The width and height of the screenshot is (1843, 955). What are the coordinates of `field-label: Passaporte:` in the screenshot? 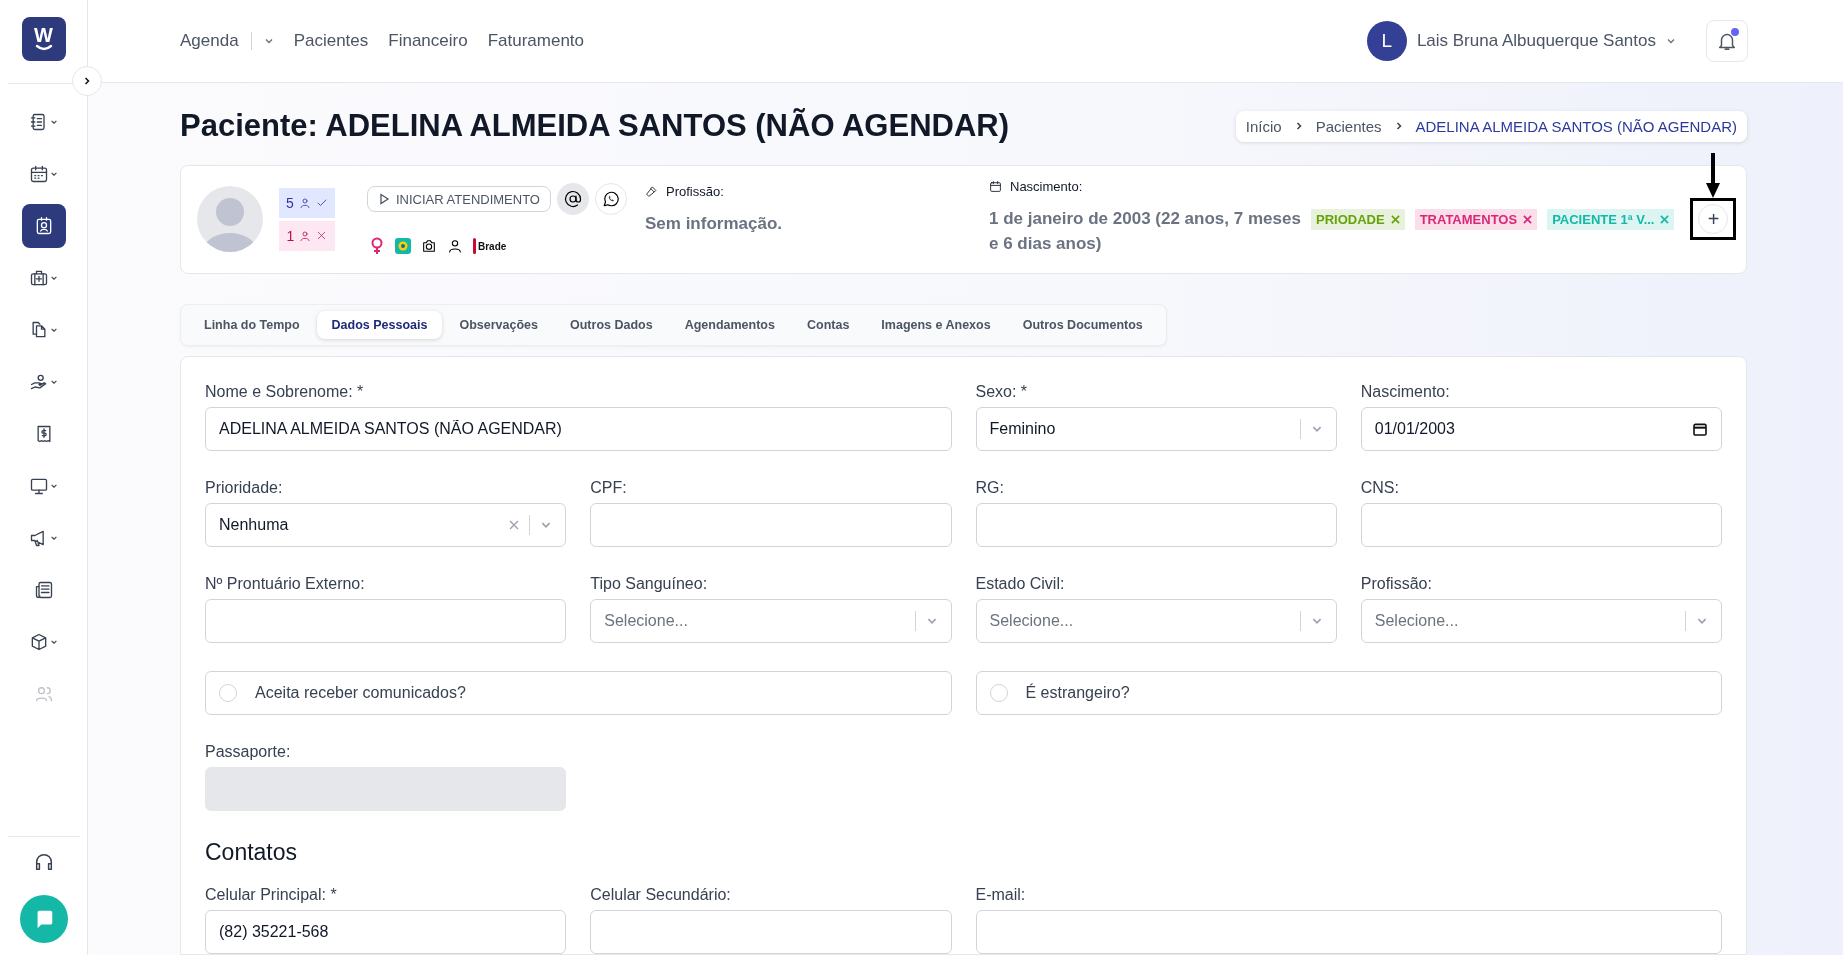 It's located at (248, 752).